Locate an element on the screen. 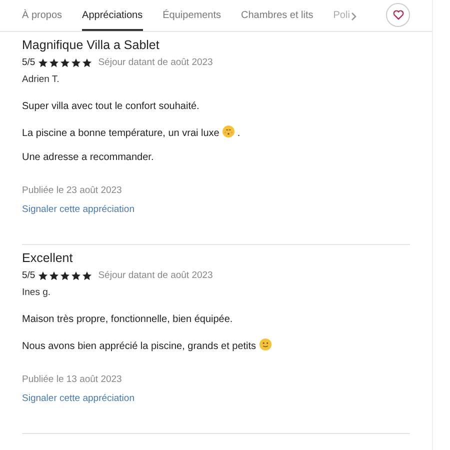 This screenshot has width=450, height=450. favorite-button is located at coordinates (398, 15).